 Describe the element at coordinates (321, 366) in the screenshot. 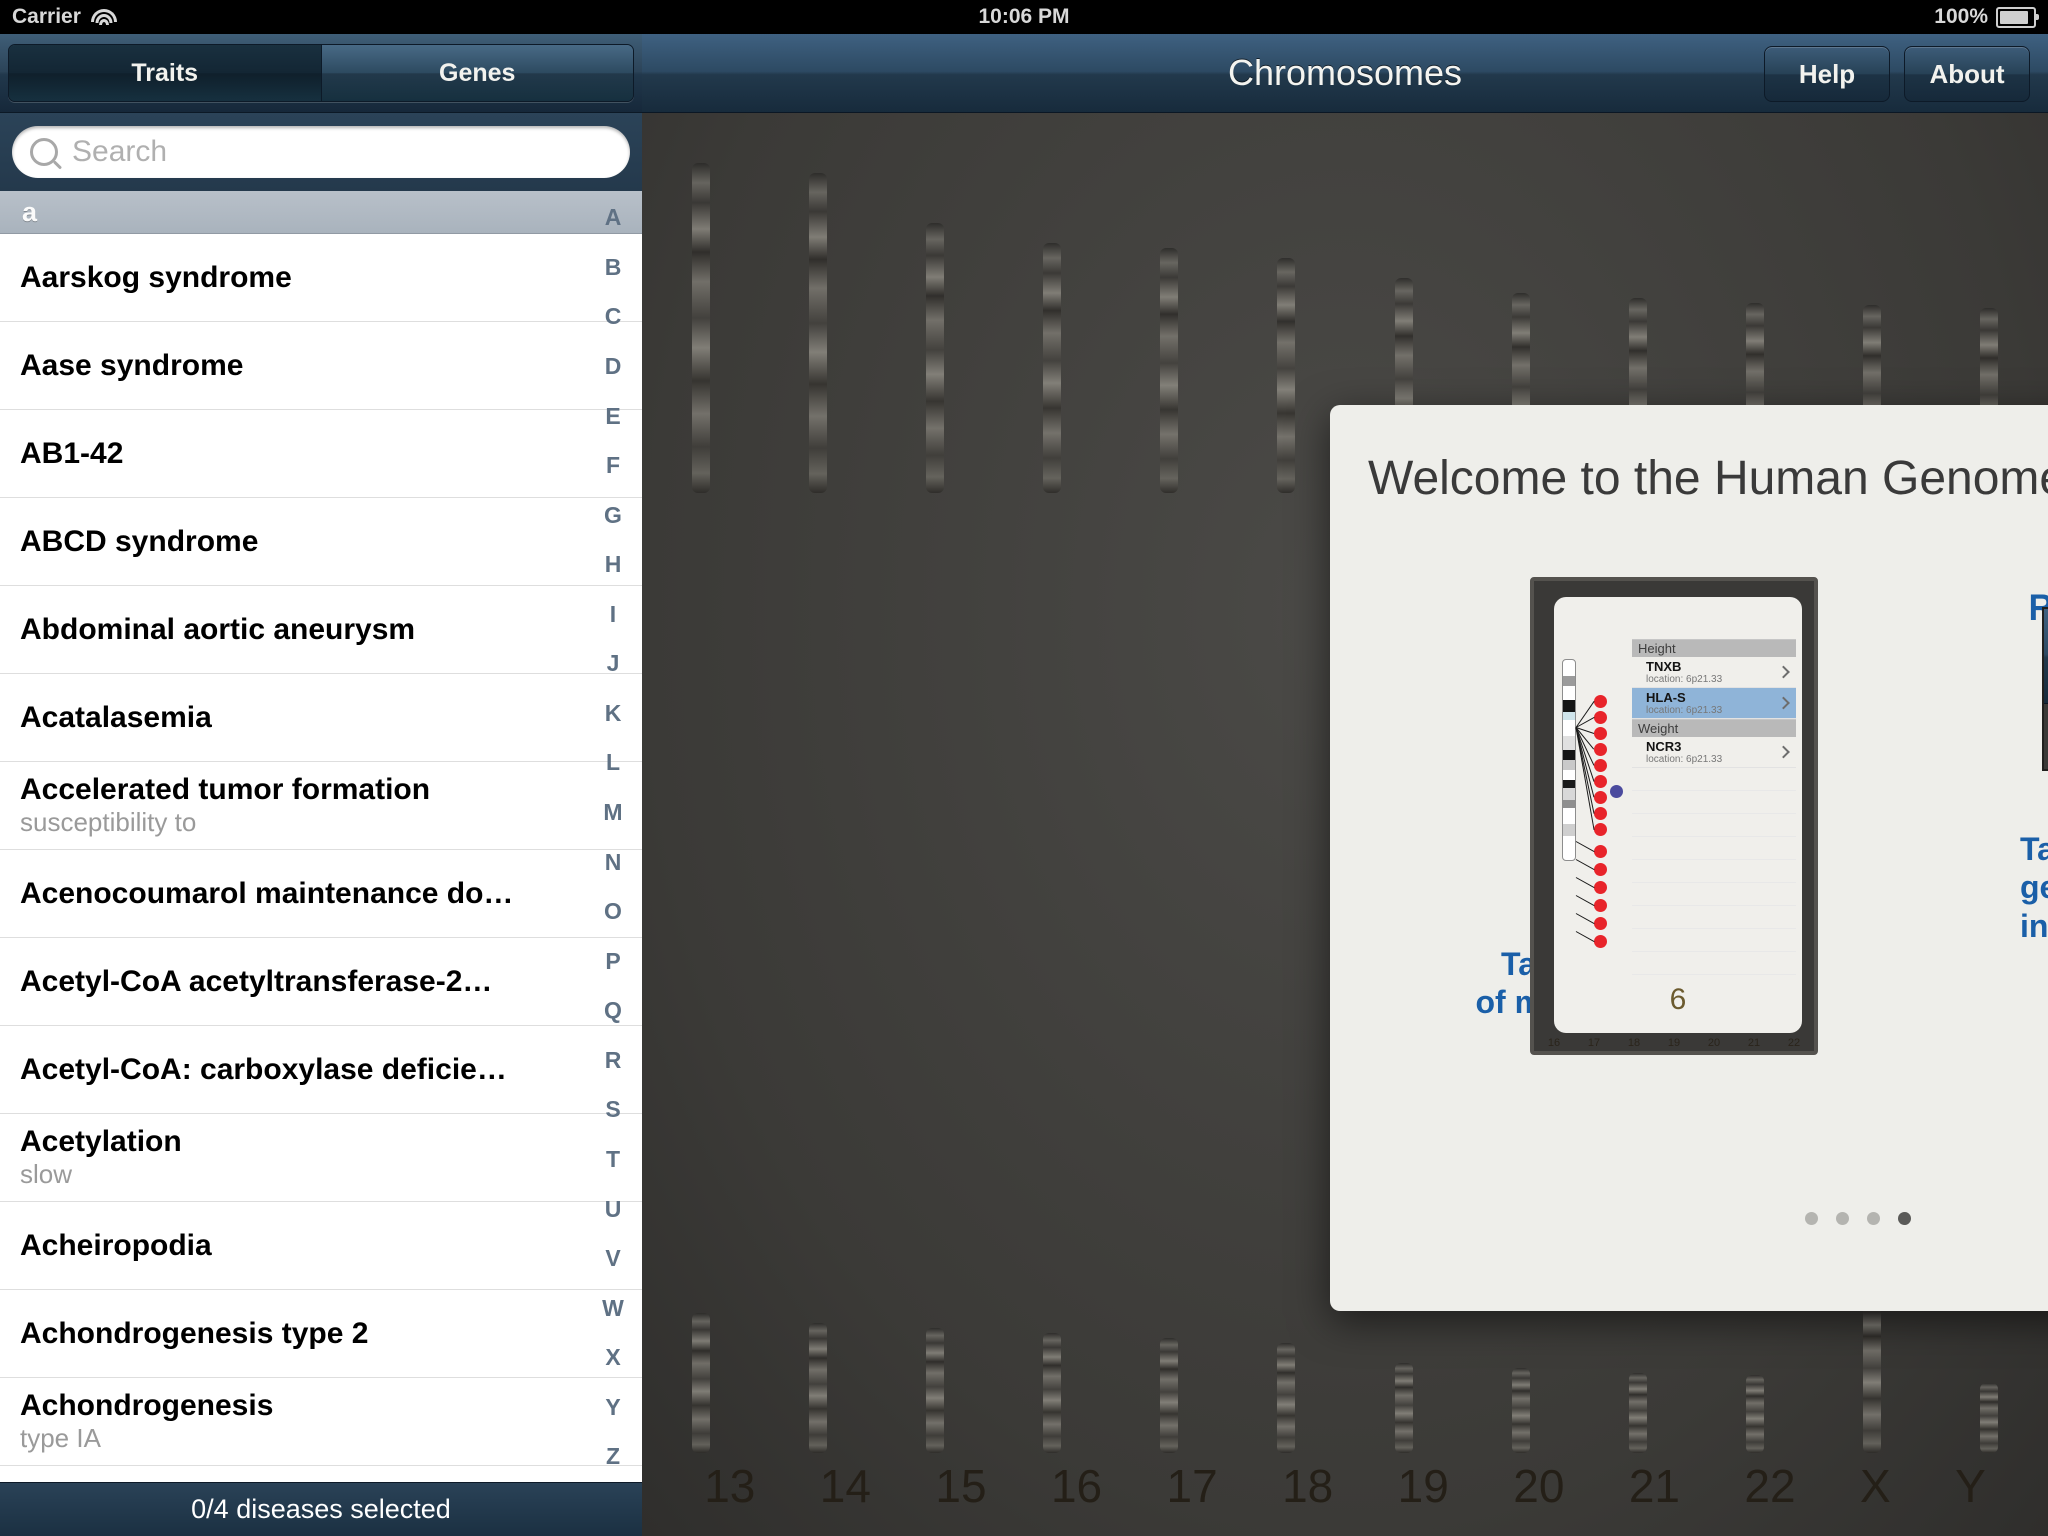

I see `list-item: Aase syndrome` at that location.